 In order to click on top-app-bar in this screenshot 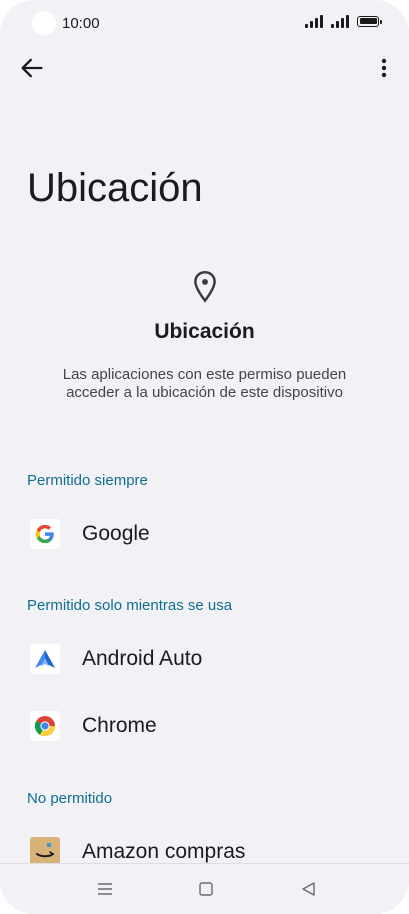, I will do `click(204, 68)`.